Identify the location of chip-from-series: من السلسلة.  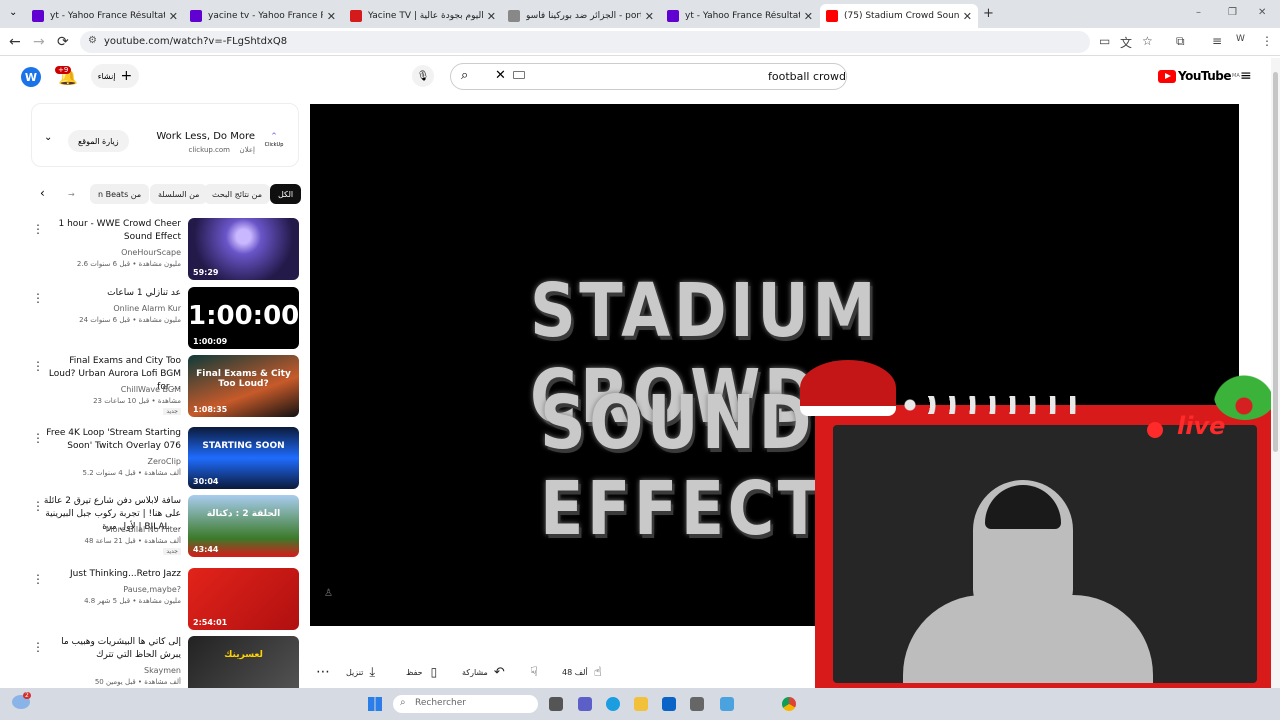
(179, 194).